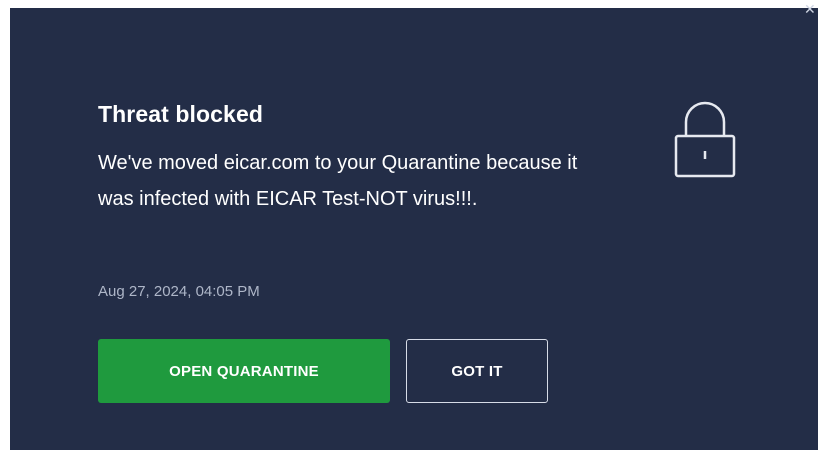 The image size is (823, 450). Describe the element at coordinates (705, 139) in the screenshot. I see `lock-icon` at that location.